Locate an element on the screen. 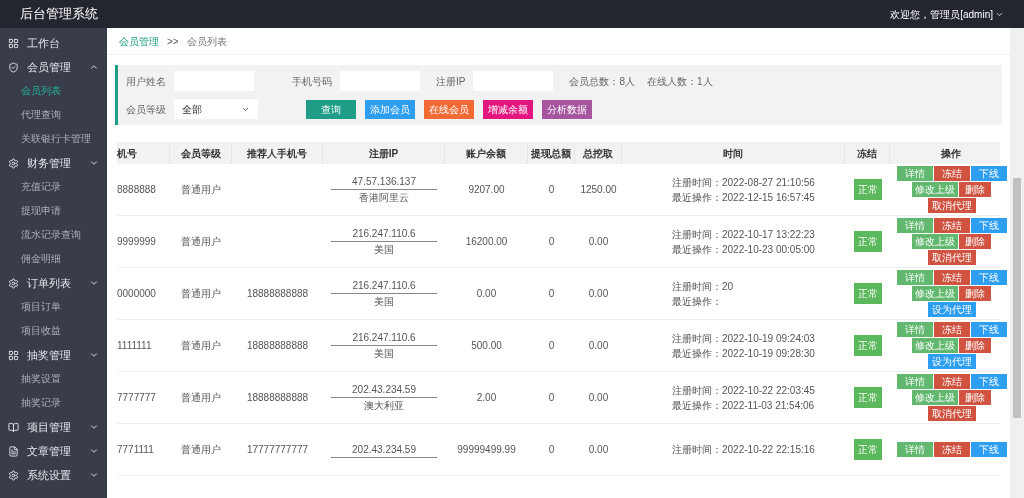  table-cell-text: 17777777777 is located at coordinates (277, 450).